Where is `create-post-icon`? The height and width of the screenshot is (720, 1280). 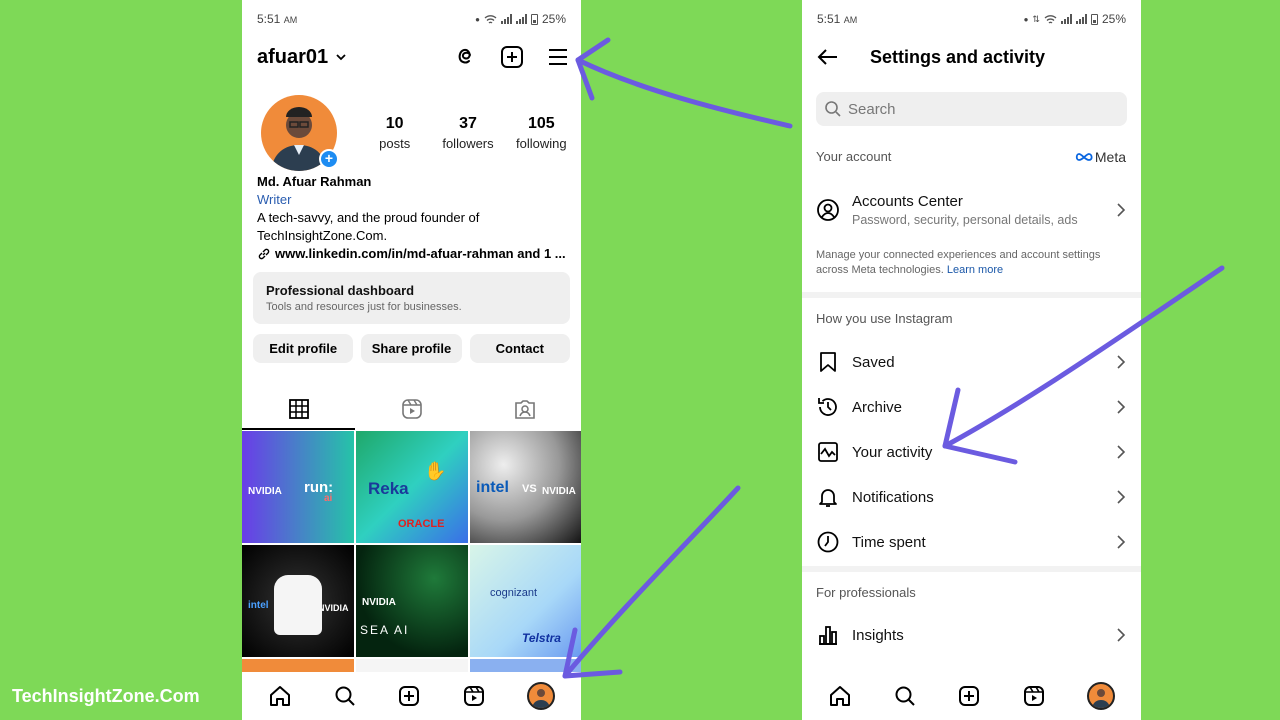
create-post-icon is located at coordinates (512, 57).